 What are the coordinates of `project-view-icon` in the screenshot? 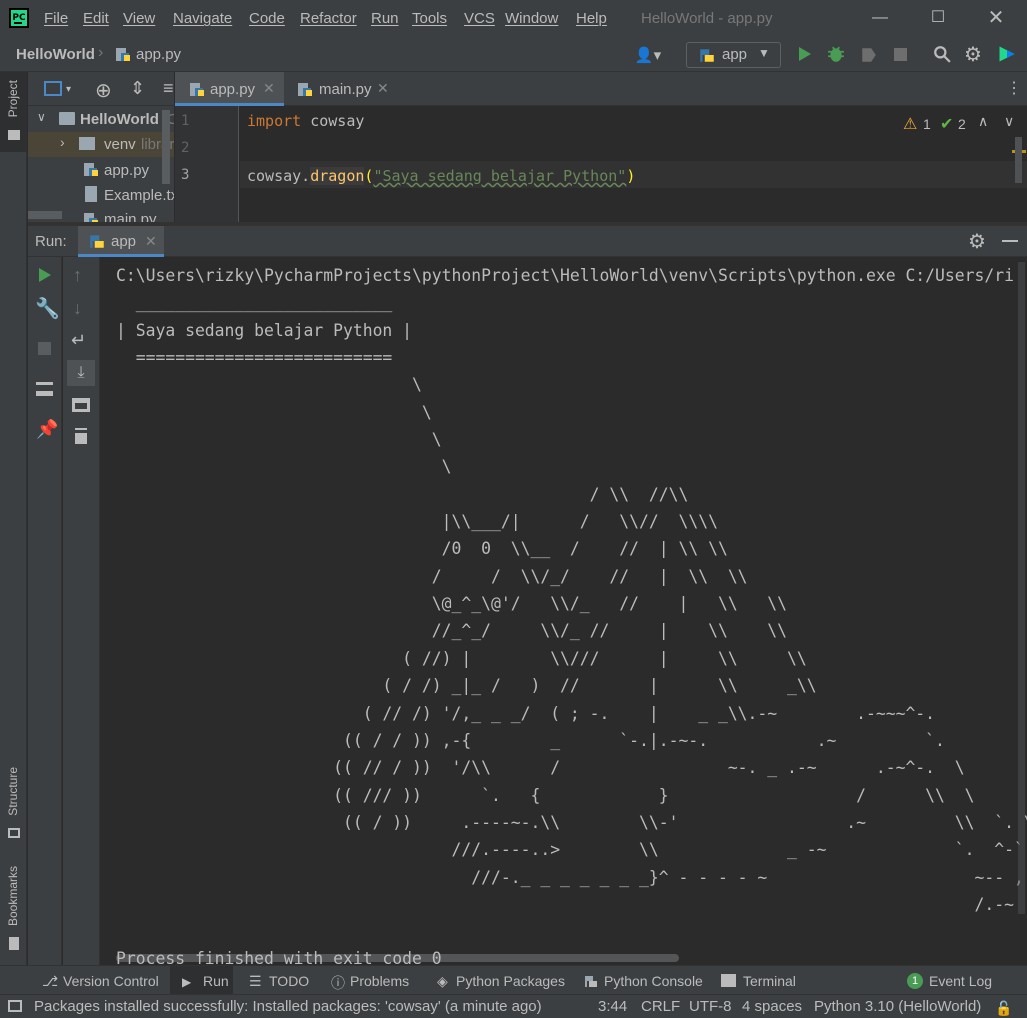 It's located at (53, 88).